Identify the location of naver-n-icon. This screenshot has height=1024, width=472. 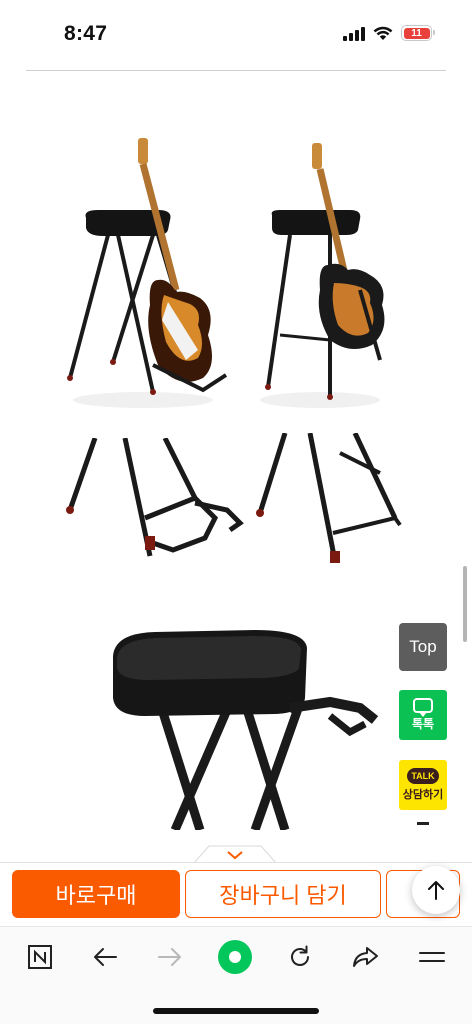
(40, 957).